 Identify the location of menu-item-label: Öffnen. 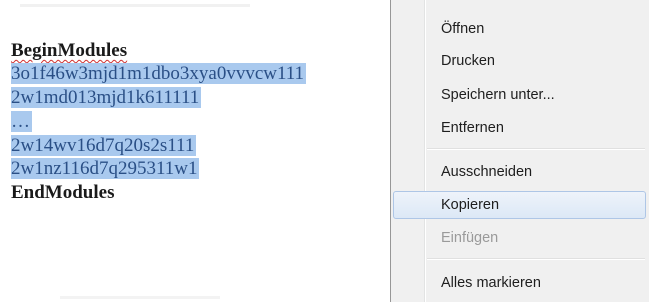
(463, 29).